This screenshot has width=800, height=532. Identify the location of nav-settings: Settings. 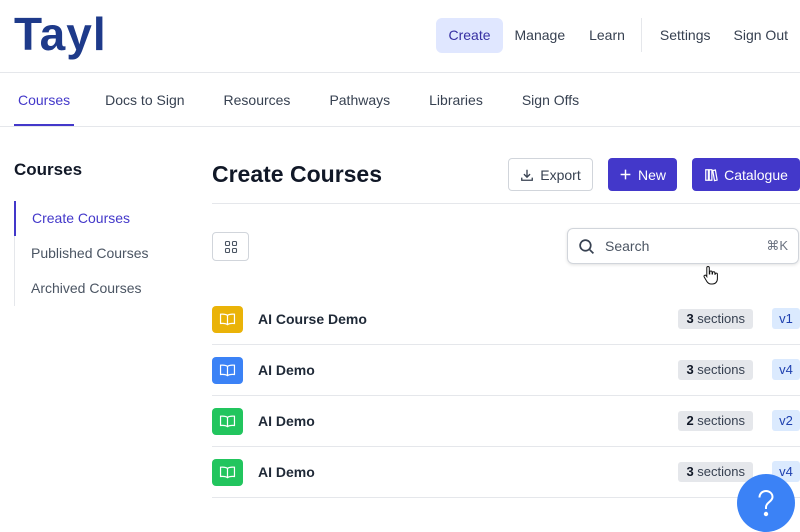
(685, 35).